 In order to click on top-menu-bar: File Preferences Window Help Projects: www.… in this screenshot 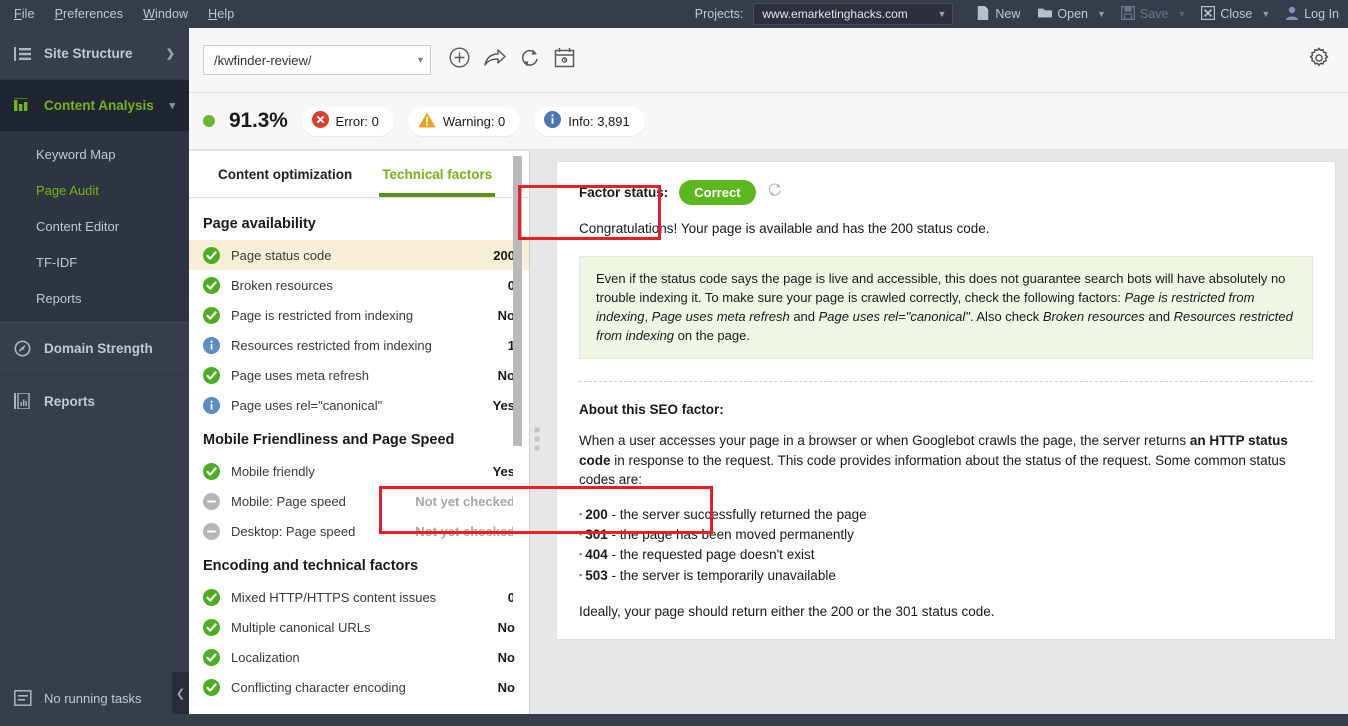, I will do `click(674, 14)`.